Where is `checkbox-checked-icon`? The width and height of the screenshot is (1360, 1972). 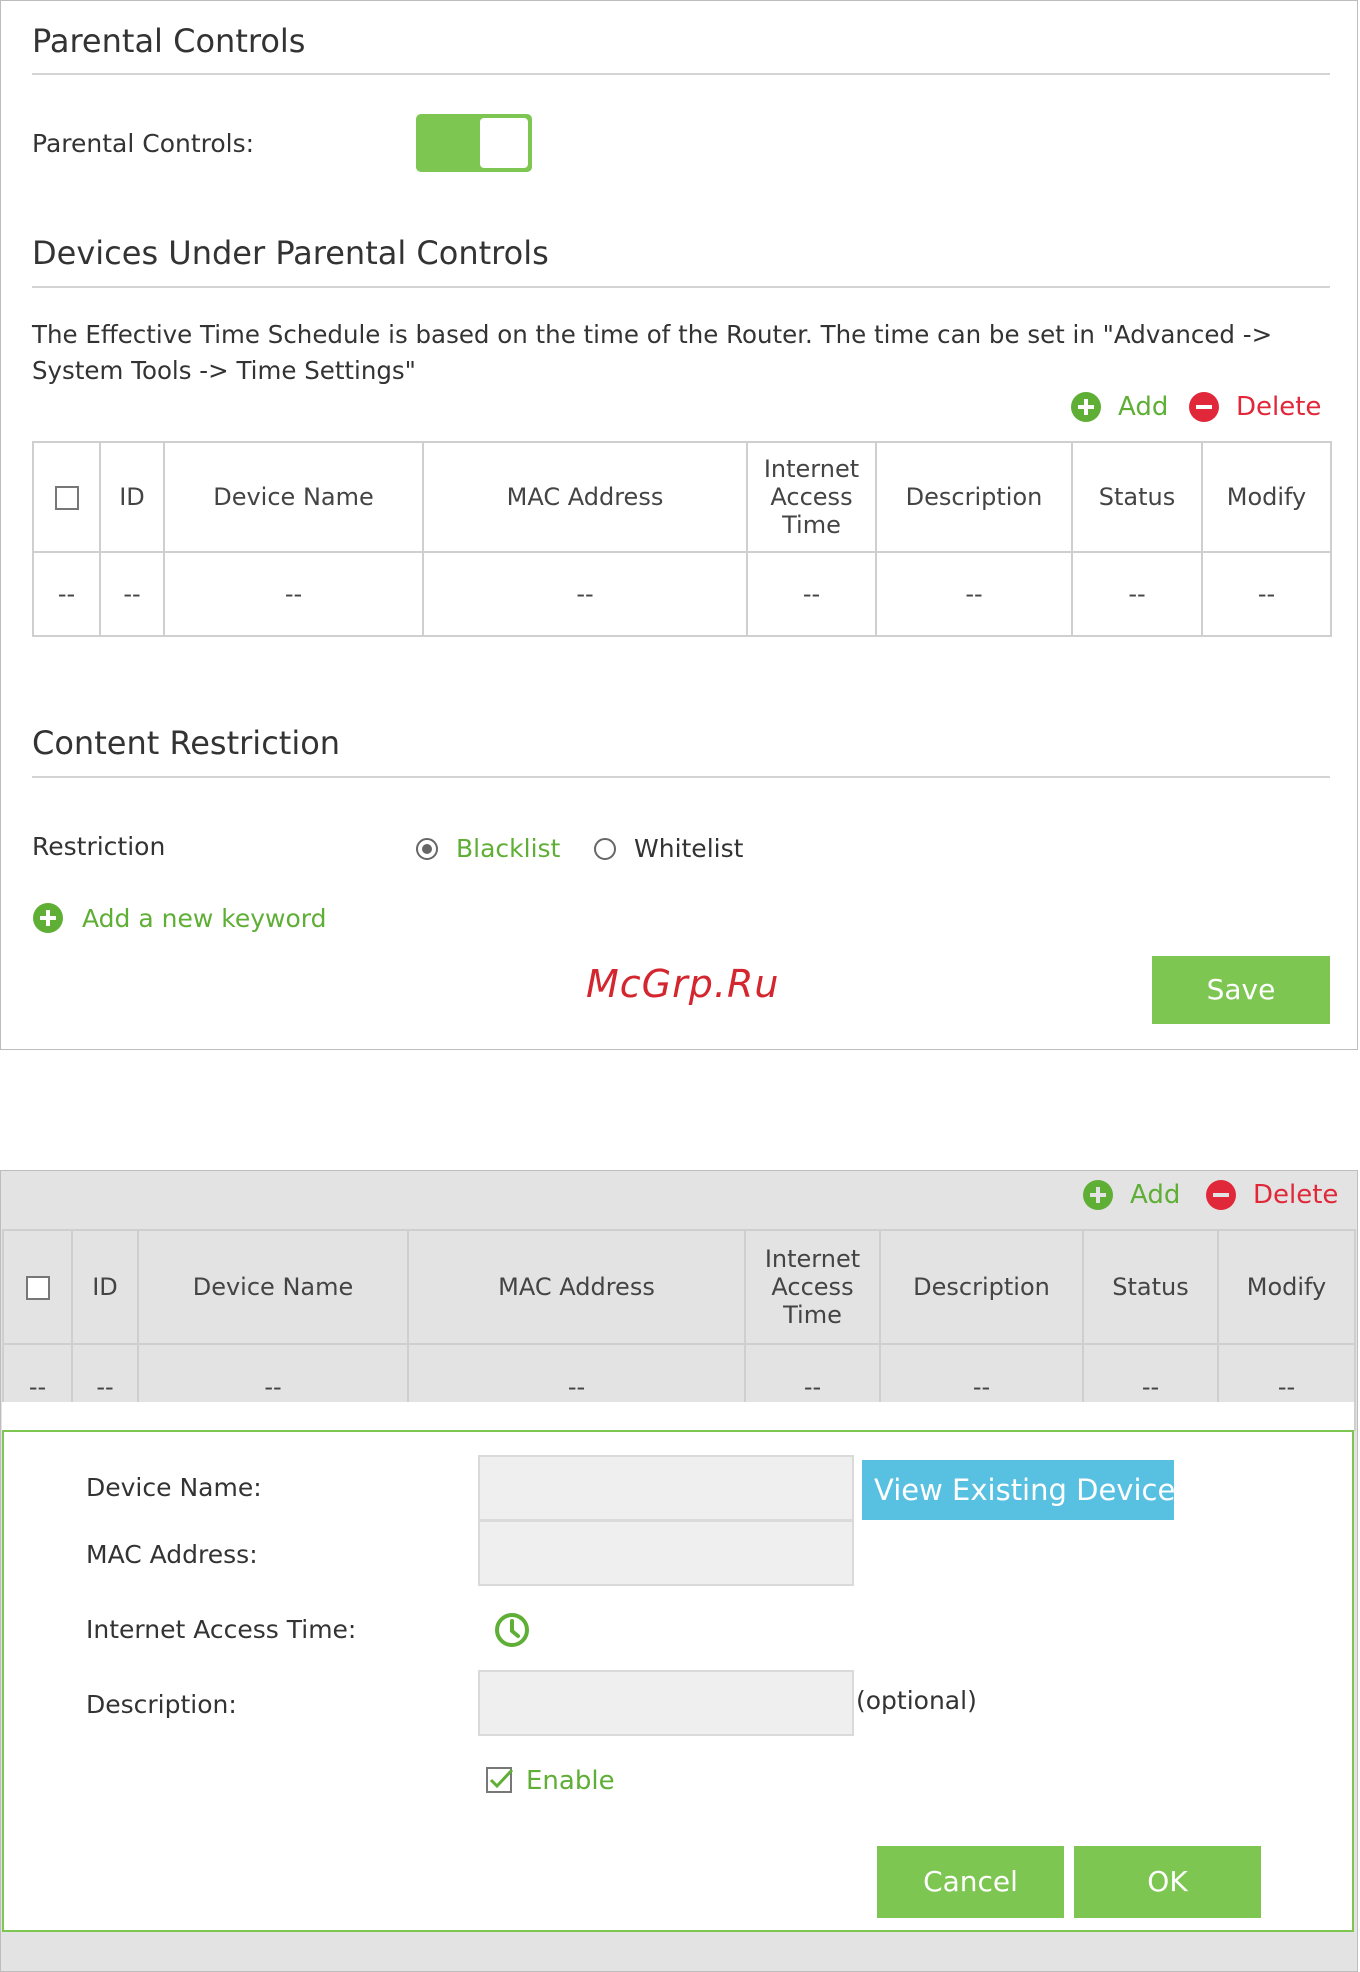 checkbox-checked-icon is located at coordinates (500, 1780).